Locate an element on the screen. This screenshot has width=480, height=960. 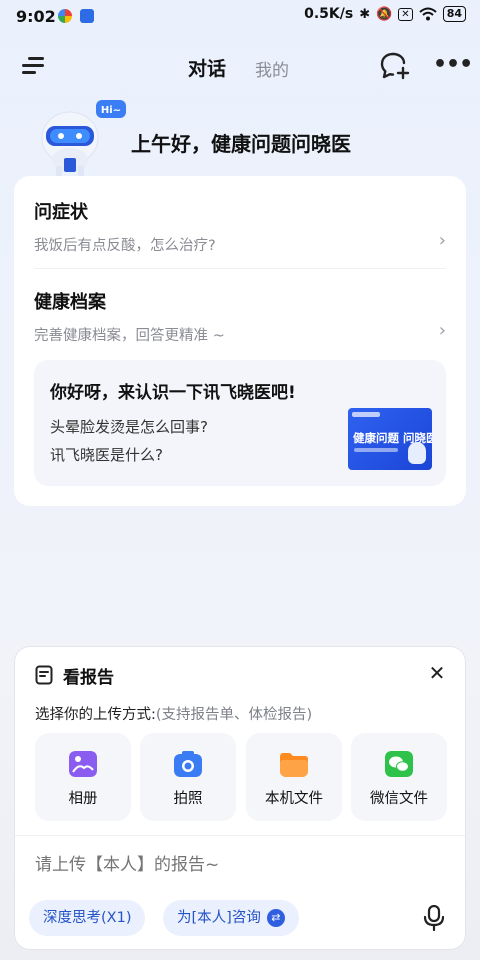
upload-camera-button: 拍照 is located at coordinates (188, 777).